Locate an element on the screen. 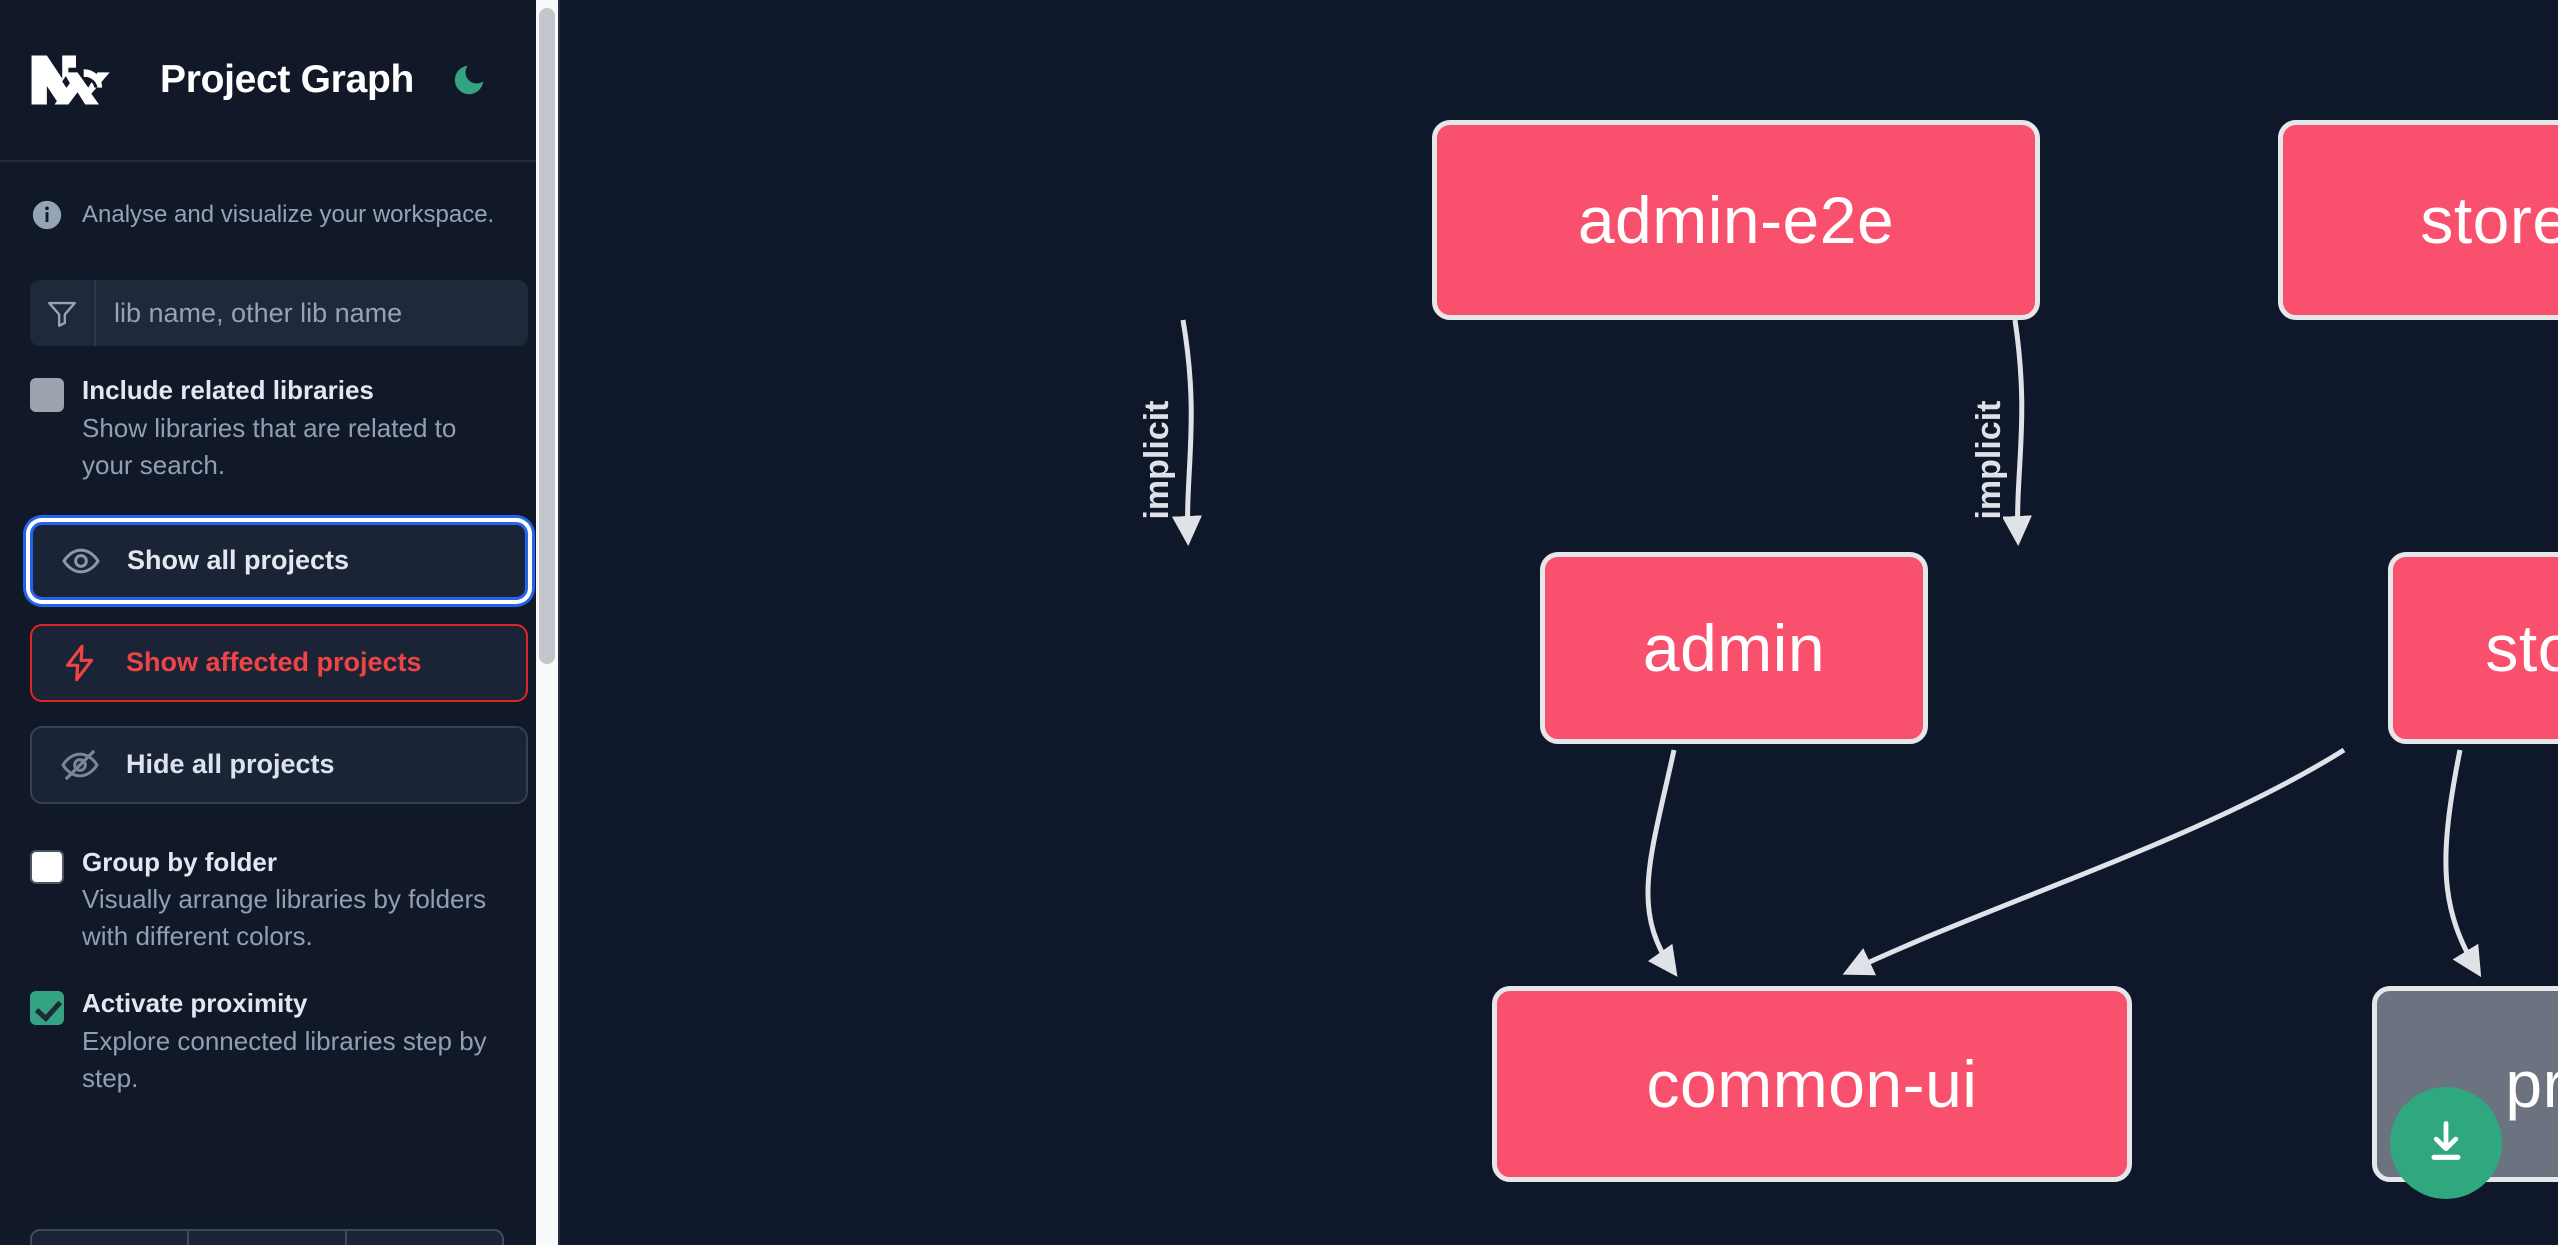 The image size is (2558, 1245). graph-node-store-e2e: store-e2e is located at coordinates (2418, 220).